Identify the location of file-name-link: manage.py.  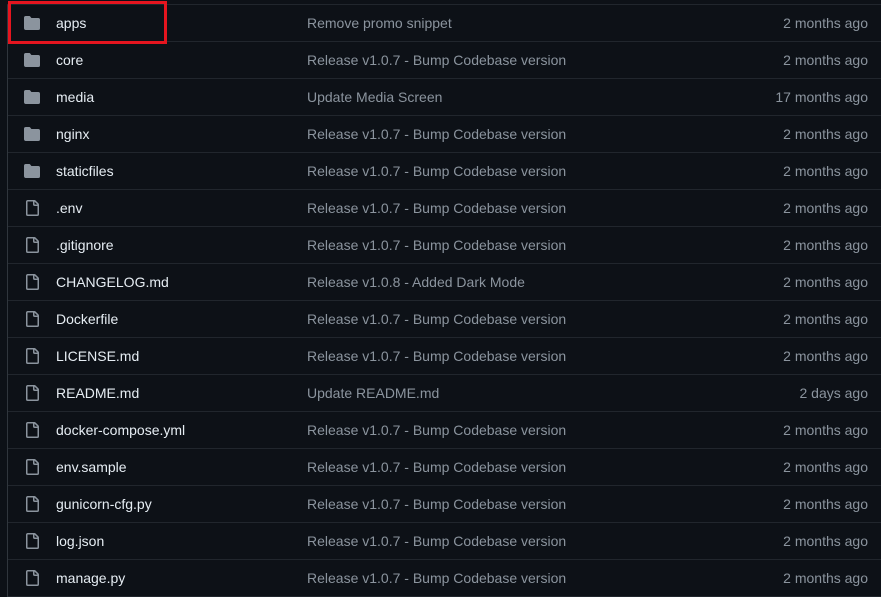
(181, 578).